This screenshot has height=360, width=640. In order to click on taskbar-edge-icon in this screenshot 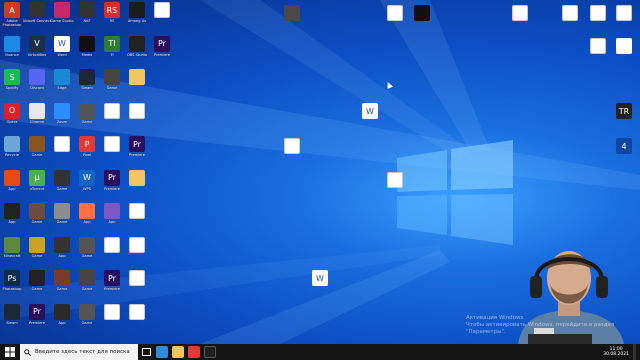, I will do `click(162, 352)`.